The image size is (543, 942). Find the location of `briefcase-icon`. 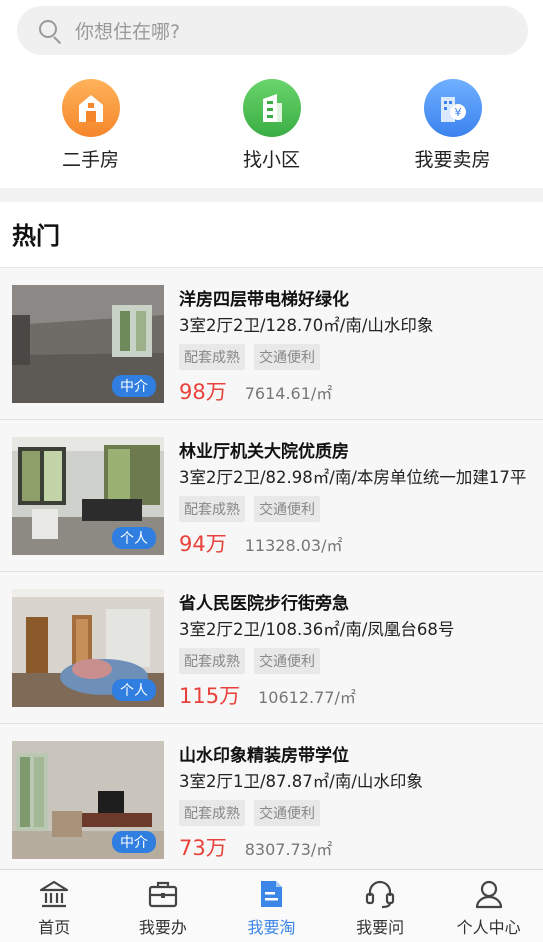

briefcase-icon is located at coordinates (162, 894).